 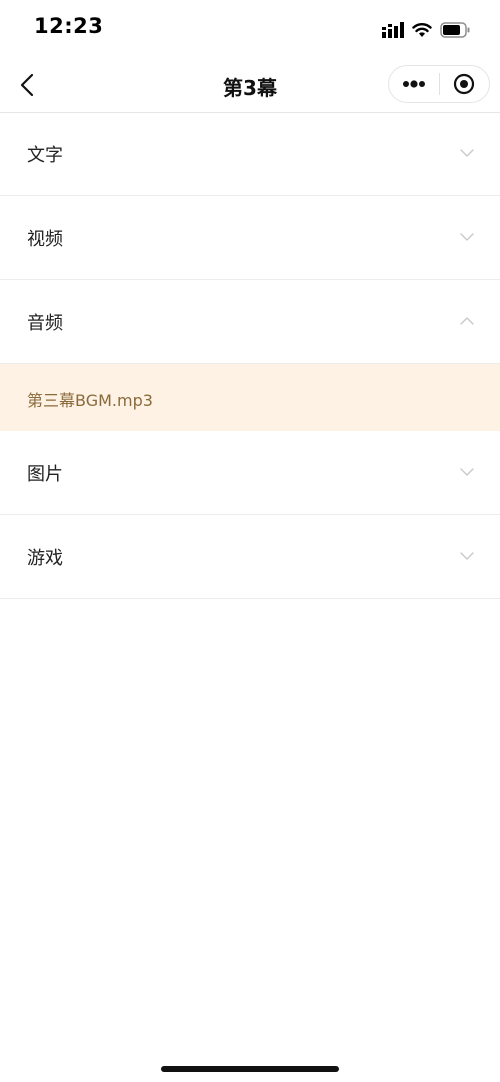 What do you see at coordinates (90, 400) in the screenshot?
I see `audio-file-name: 第三幕BGM.mp3` at bounding box center [90, 400].